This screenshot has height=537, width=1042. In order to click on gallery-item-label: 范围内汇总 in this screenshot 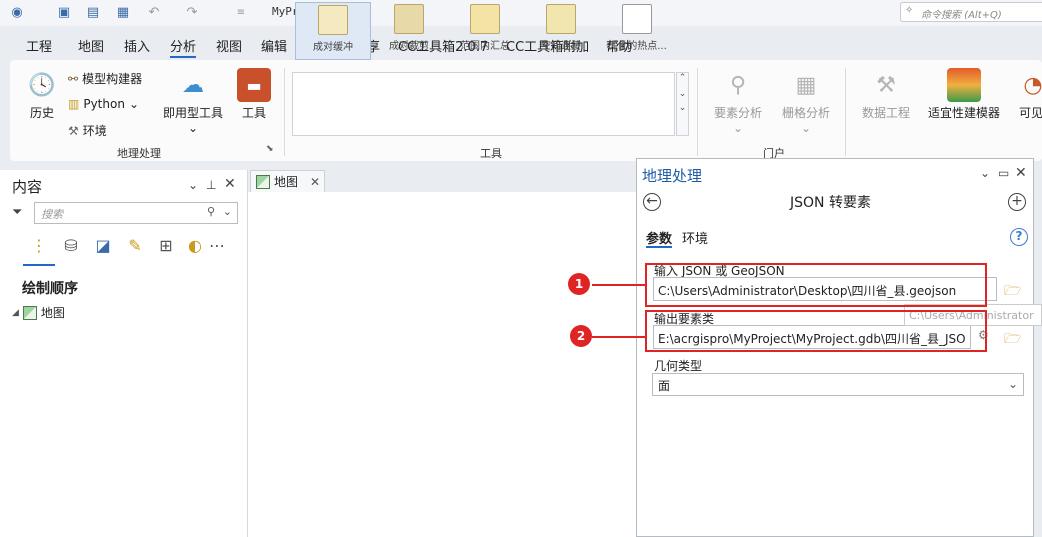, I will do `click(485, 46)`.